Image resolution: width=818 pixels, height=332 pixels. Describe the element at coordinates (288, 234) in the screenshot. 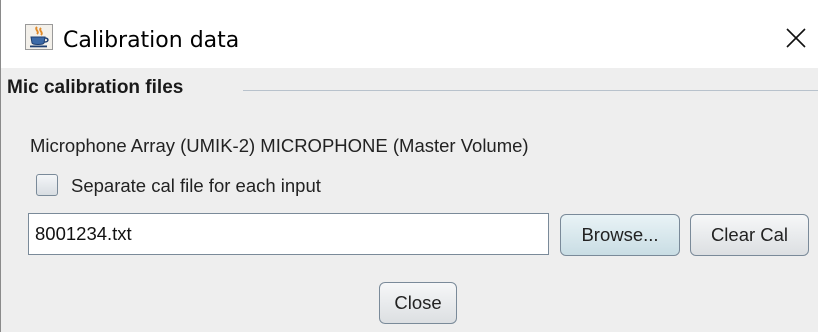

I see `cal-file-field` at that location.